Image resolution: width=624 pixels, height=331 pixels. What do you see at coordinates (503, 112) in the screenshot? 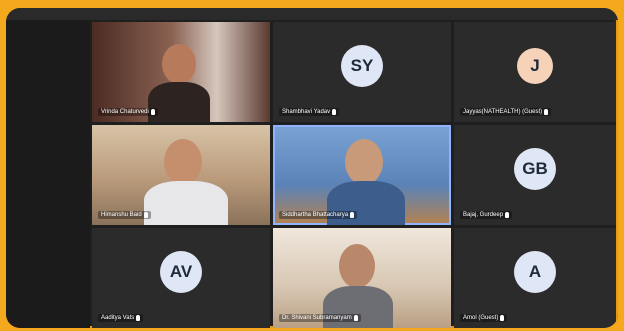
I see `participant-name: Jayyas(NATHEALTH) (Guest)` at bounding box center [503, 112].